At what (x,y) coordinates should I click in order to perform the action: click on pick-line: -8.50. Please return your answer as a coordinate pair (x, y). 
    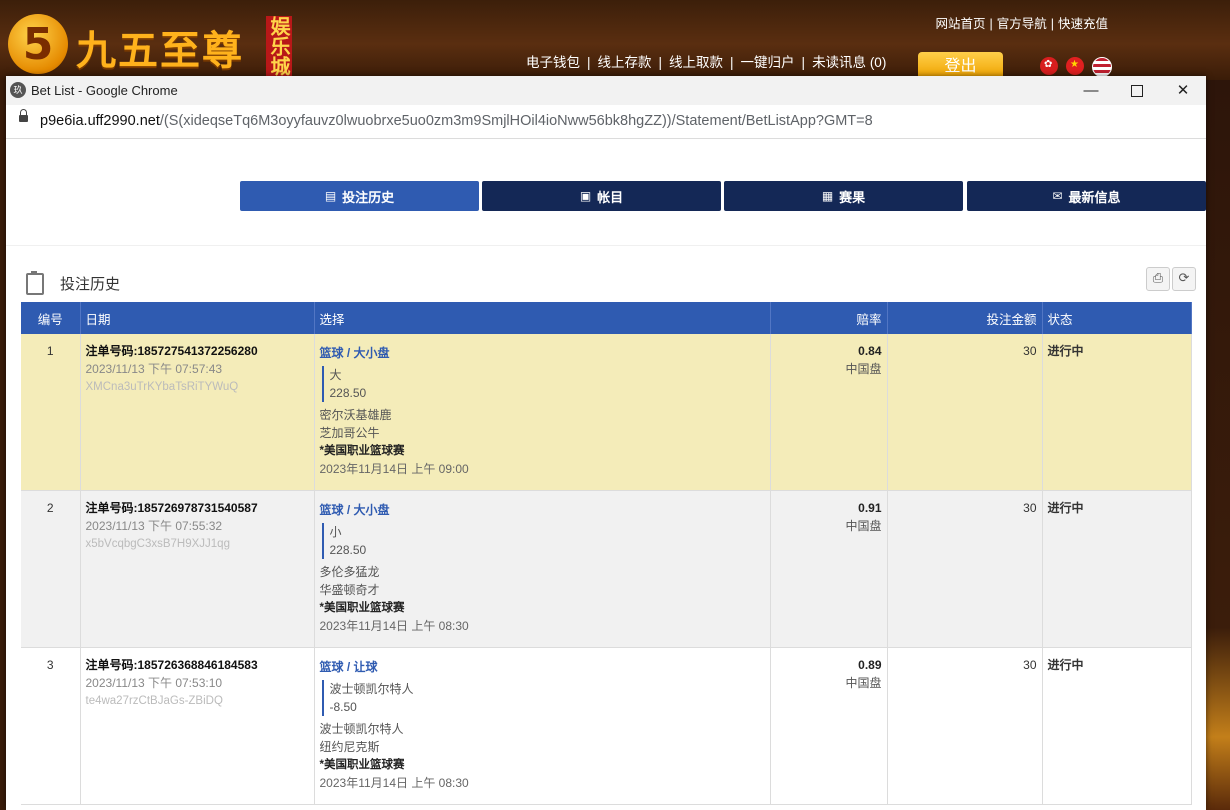
    Looking at the image, I should click on (343, 707).